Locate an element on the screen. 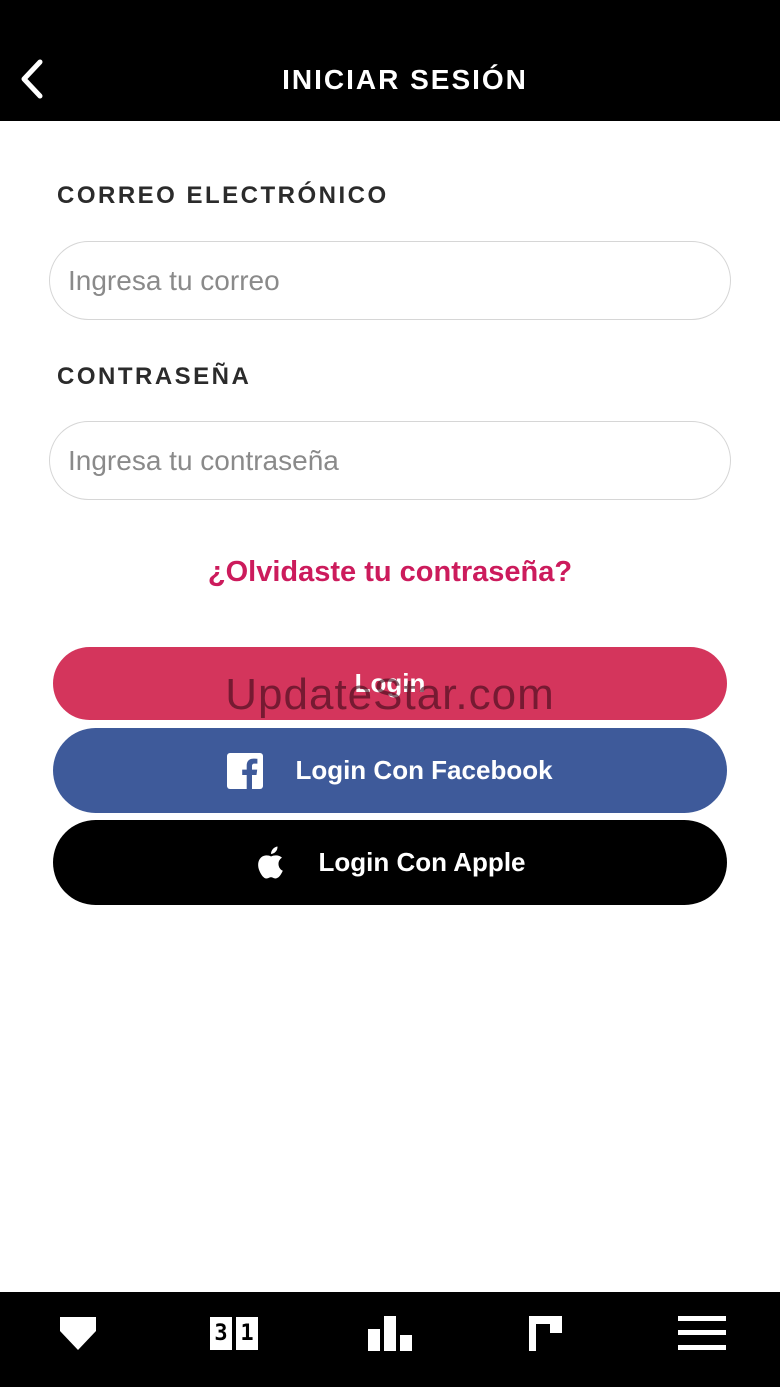 The height and width of the screenshot is (1387, 780). email-field-container is located at coordinates (390, 280).